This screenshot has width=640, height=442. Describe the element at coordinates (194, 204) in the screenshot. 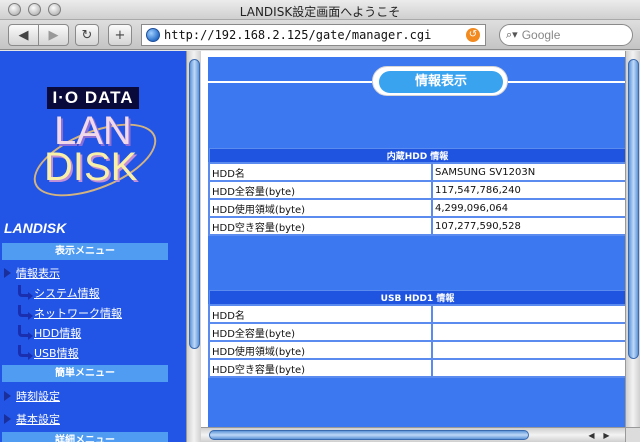

I see `sidebar-scroll-thumb` at that location.